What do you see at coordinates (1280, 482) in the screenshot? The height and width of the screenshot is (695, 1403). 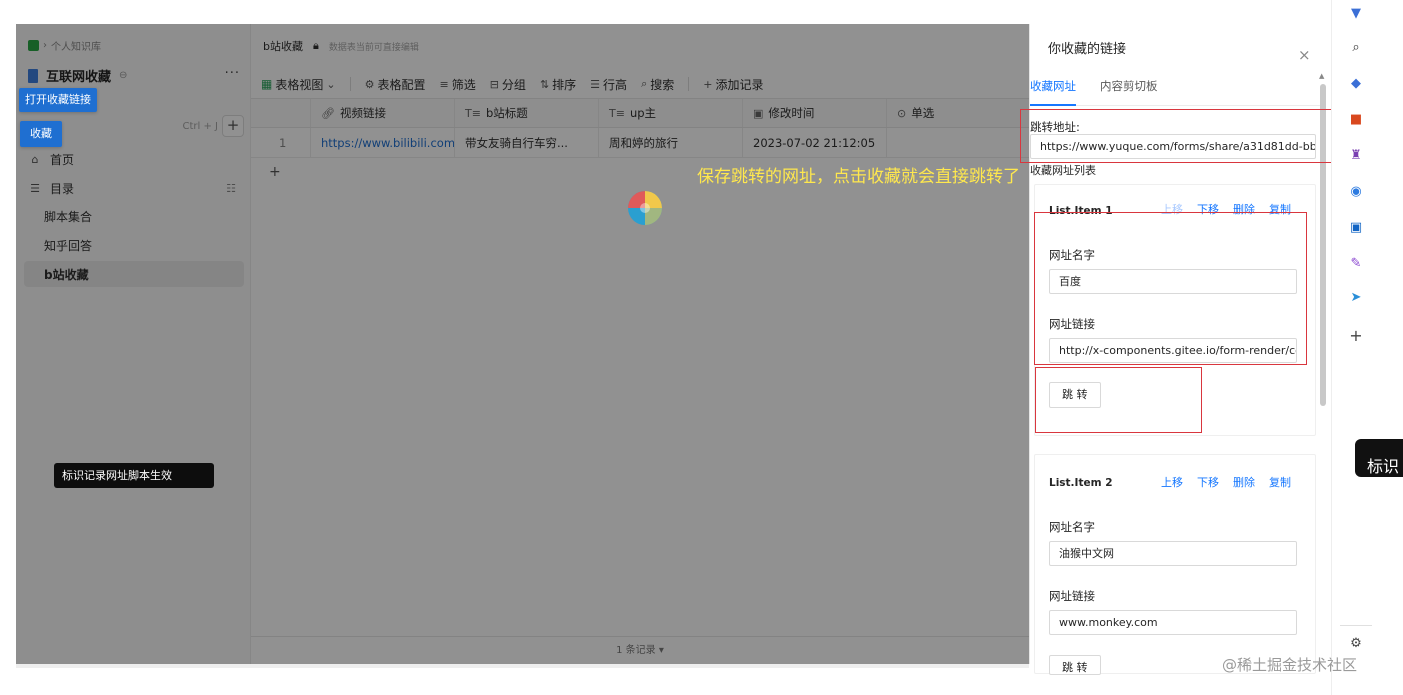 I see `copy-button: 复制` at bounding box center [1280, 482].